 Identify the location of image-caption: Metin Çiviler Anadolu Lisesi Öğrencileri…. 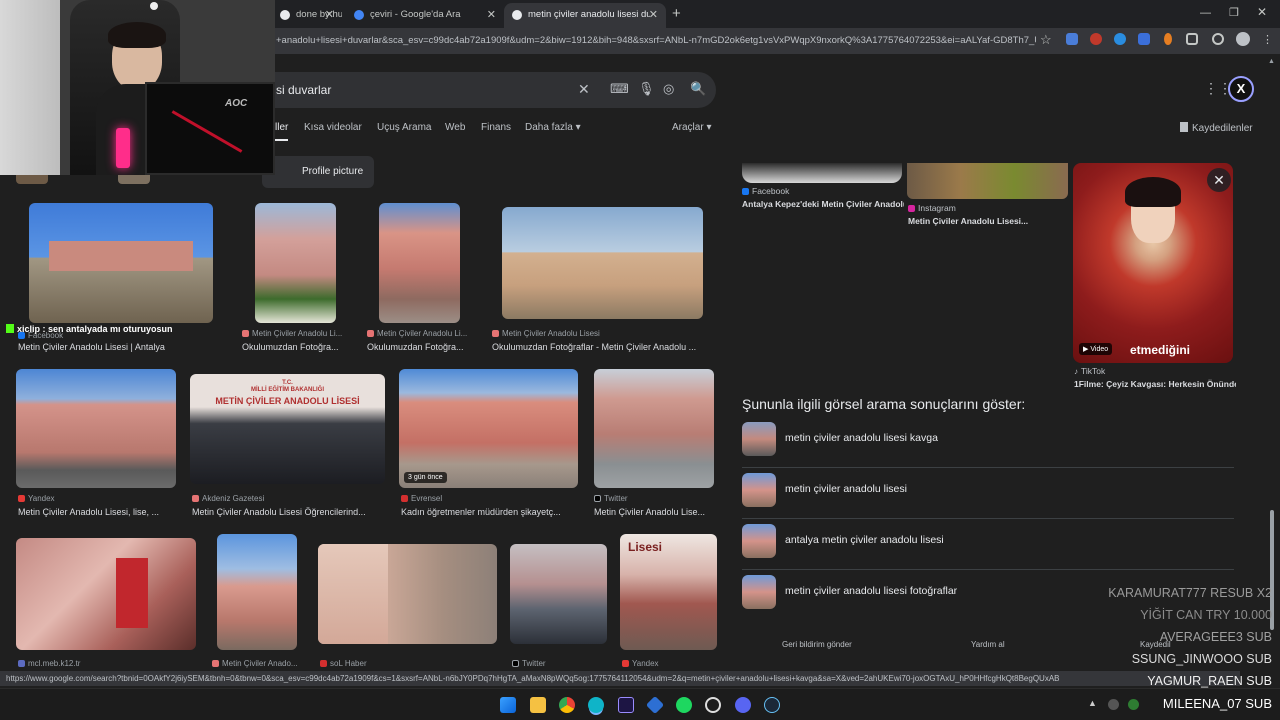
(290, 512).